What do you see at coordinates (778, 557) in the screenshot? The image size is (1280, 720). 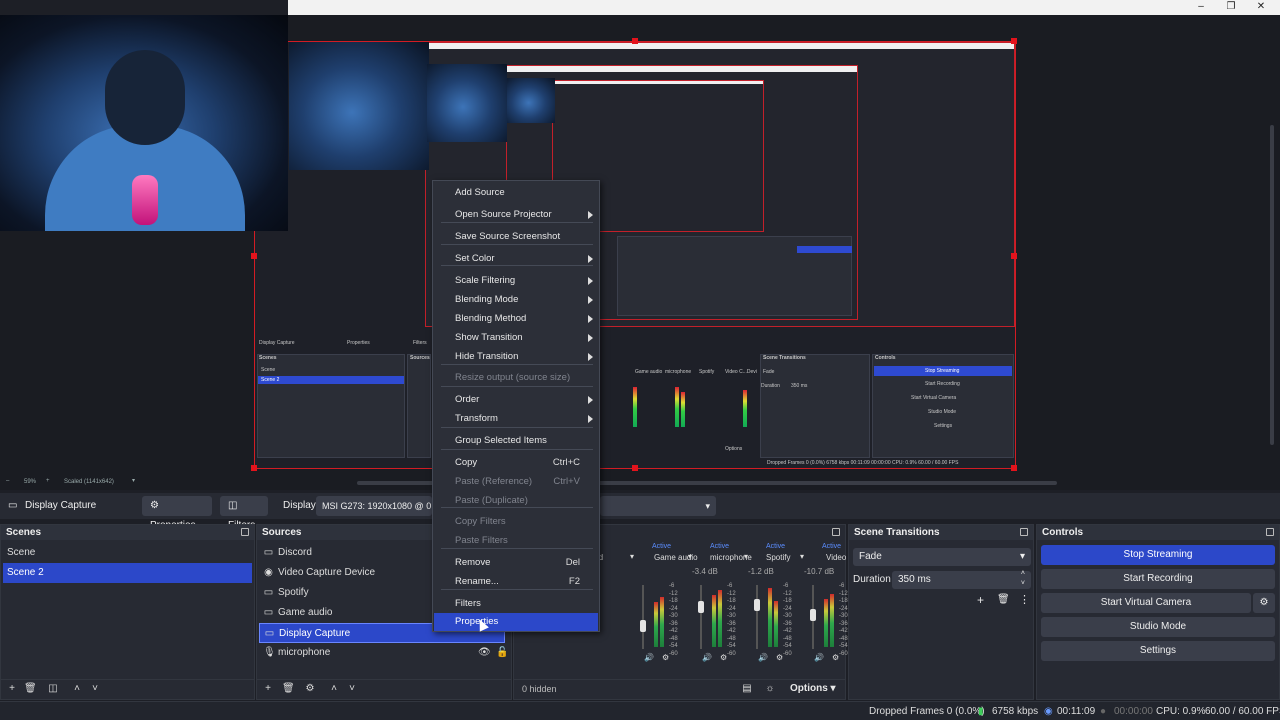 I see `channel-name: Spotify` at bounding box center [778, 557].